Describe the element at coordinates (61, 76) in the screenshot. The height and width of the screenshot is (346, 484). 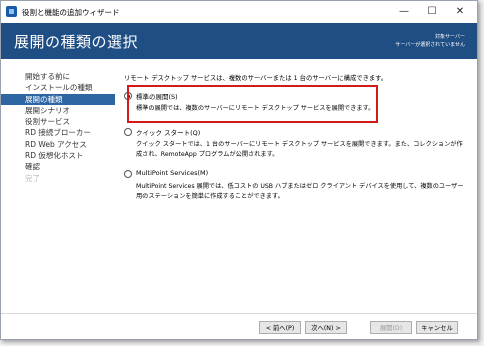
I see `step-before-you-begin: 開始する前に` at that location.